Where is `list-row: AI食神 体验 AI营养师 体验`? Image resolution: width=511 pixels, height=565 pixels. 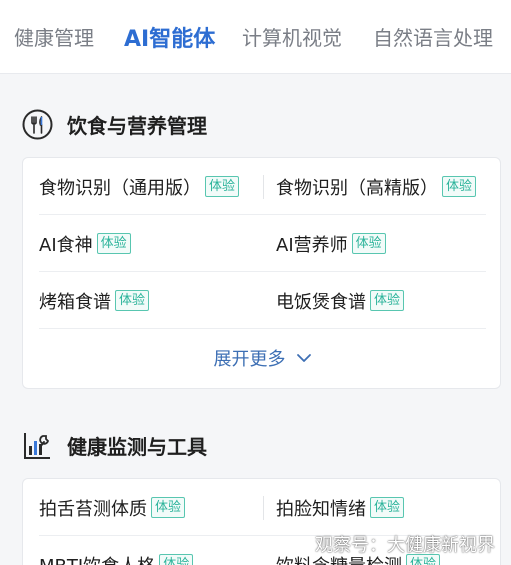 list-row: AI食神 体验 AI营养师 体验 is located at coordinates (262, 243).